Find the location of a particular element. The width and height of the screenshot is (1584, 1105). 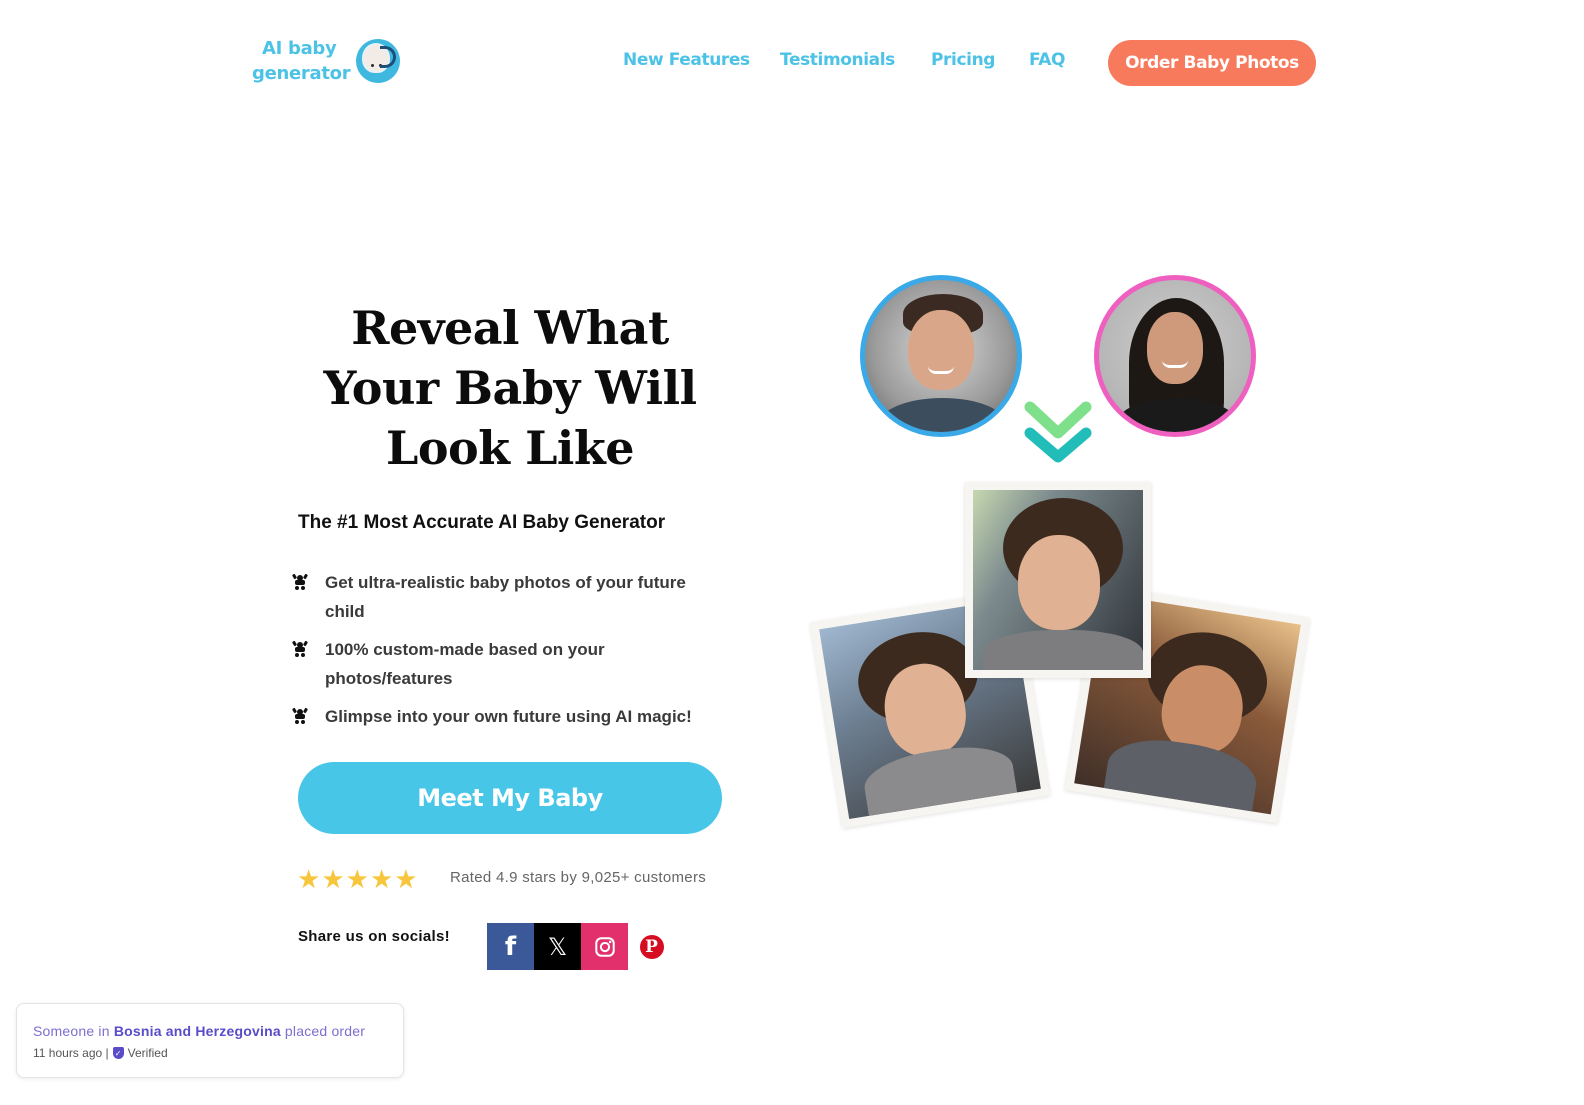

toast-verified: Verified is located at coordinates (147, 1053).